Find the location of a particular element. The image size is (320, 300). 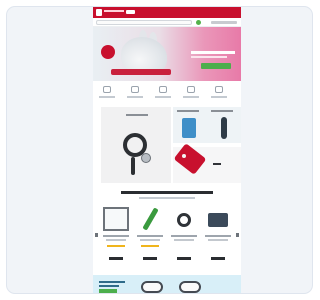

search-bar is located at coordinates (167, 22).